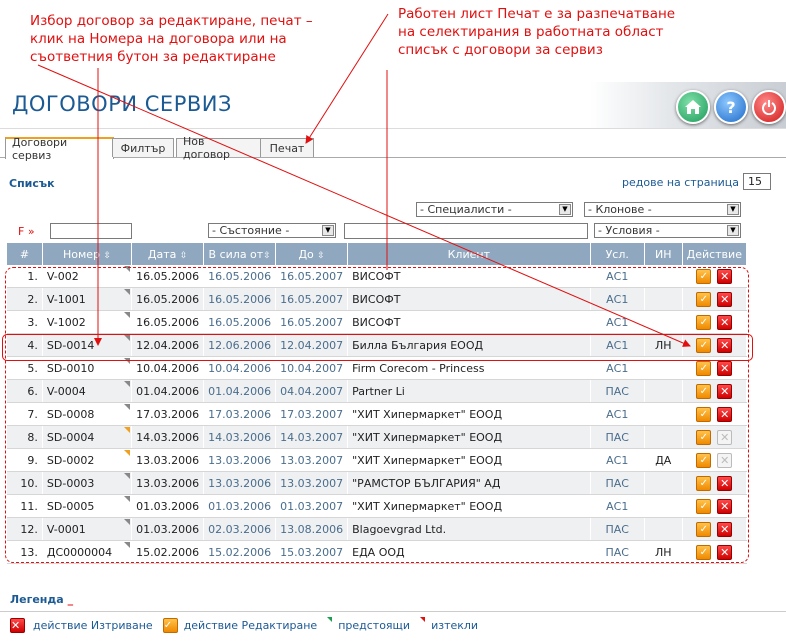 The image size is (786, 642). What do you see at coordinates (42, 599) in the screenshot?
I see `legend-title: Легенда _` at bounding box center [42, 599].